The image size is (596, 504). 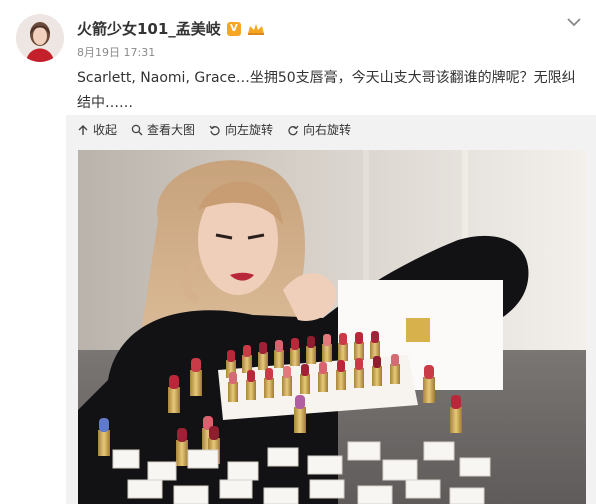 I want to click on rotate-left-label: 向左旋转, so click(x=249, y=130).